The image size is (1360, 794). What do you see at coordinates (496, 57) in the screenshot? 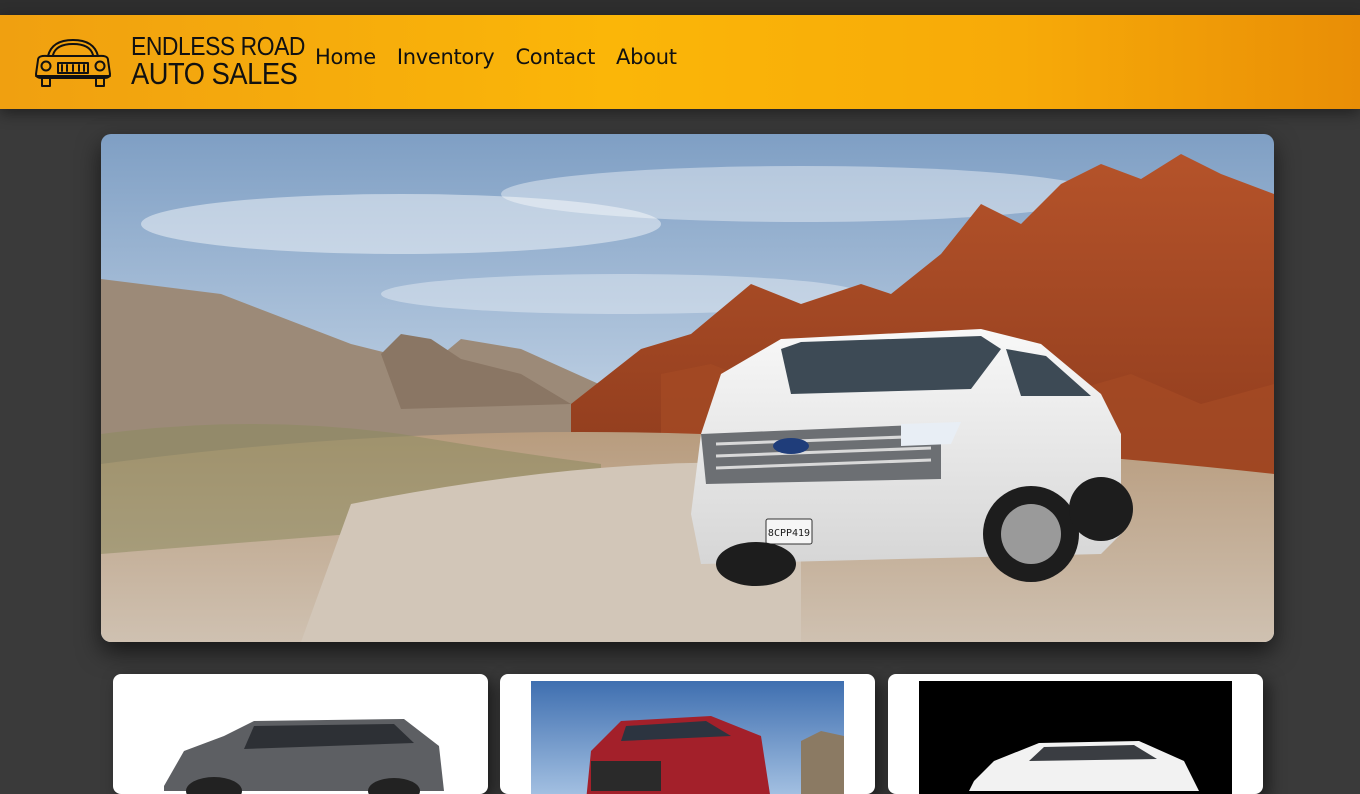
I see `main-nav: Home Inventory Contact About` at bounding box center [496, 57].